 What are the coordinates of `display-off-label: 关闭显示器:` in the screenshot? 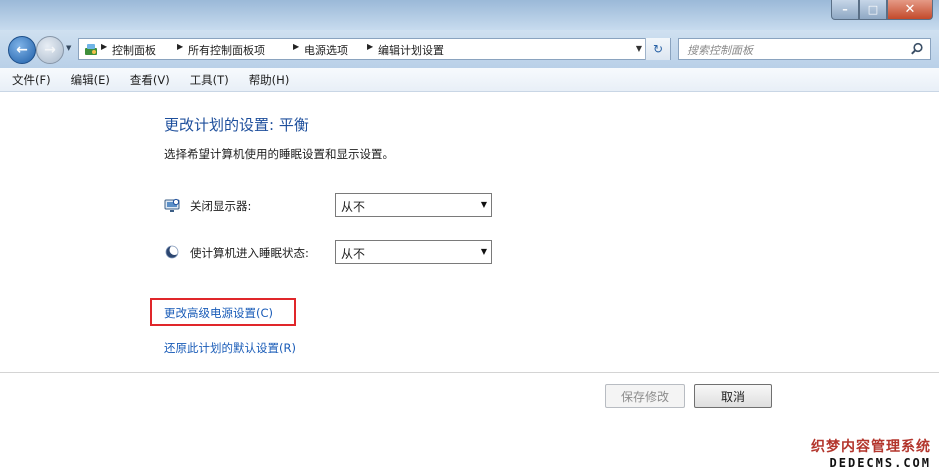 It's located at (221, 206).